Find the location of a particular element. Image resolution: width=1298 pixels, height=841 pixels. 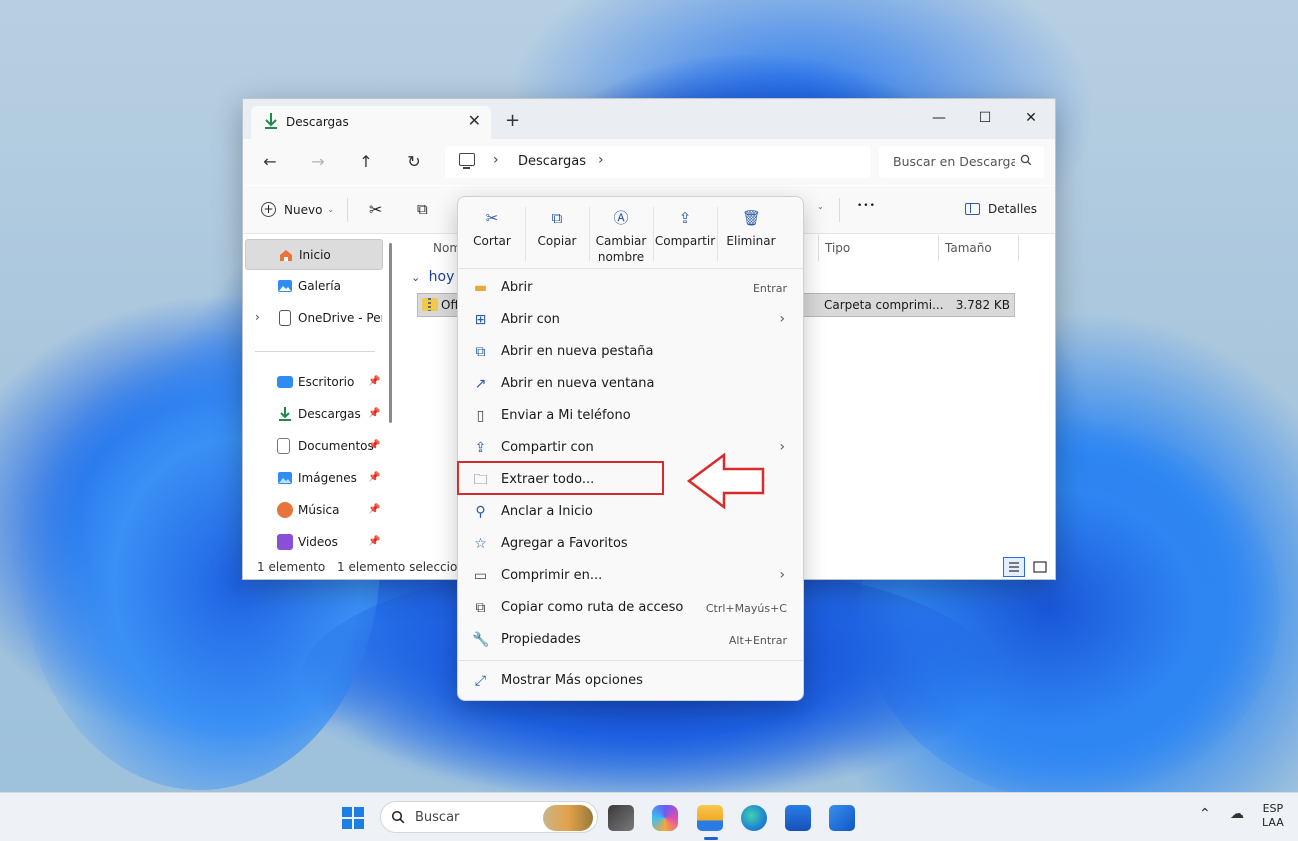

menu-item-label: Abrir is located at coordinates (517, 287).